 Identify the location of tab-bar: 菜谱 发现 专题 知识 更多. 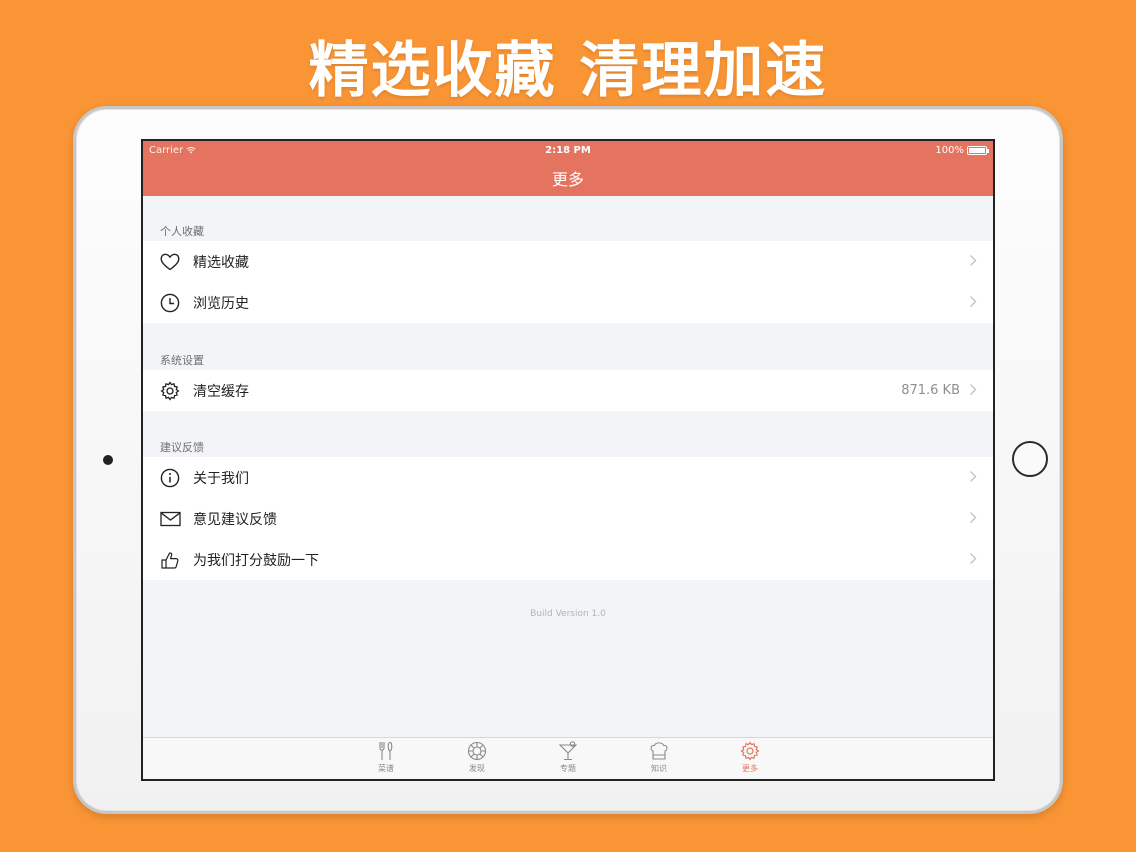
(568, 758).